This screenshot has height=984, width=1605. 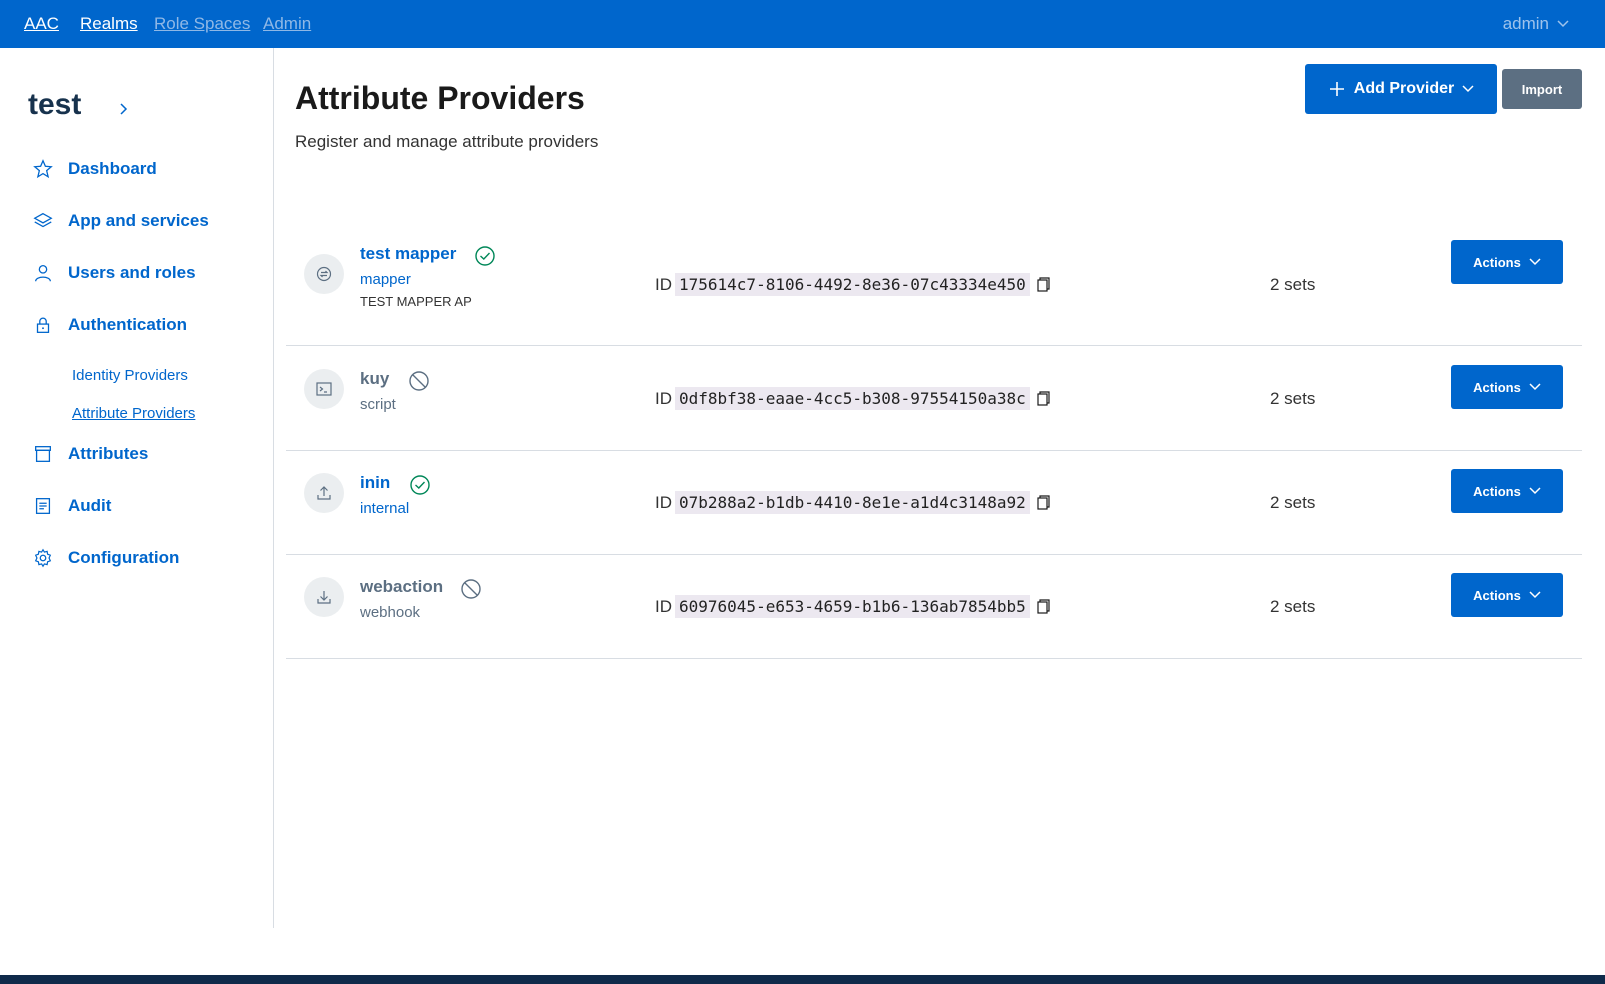 I want to click on top-navbar: AAC Realms Role Spaces Admin admin, so click(x=802, y=24).